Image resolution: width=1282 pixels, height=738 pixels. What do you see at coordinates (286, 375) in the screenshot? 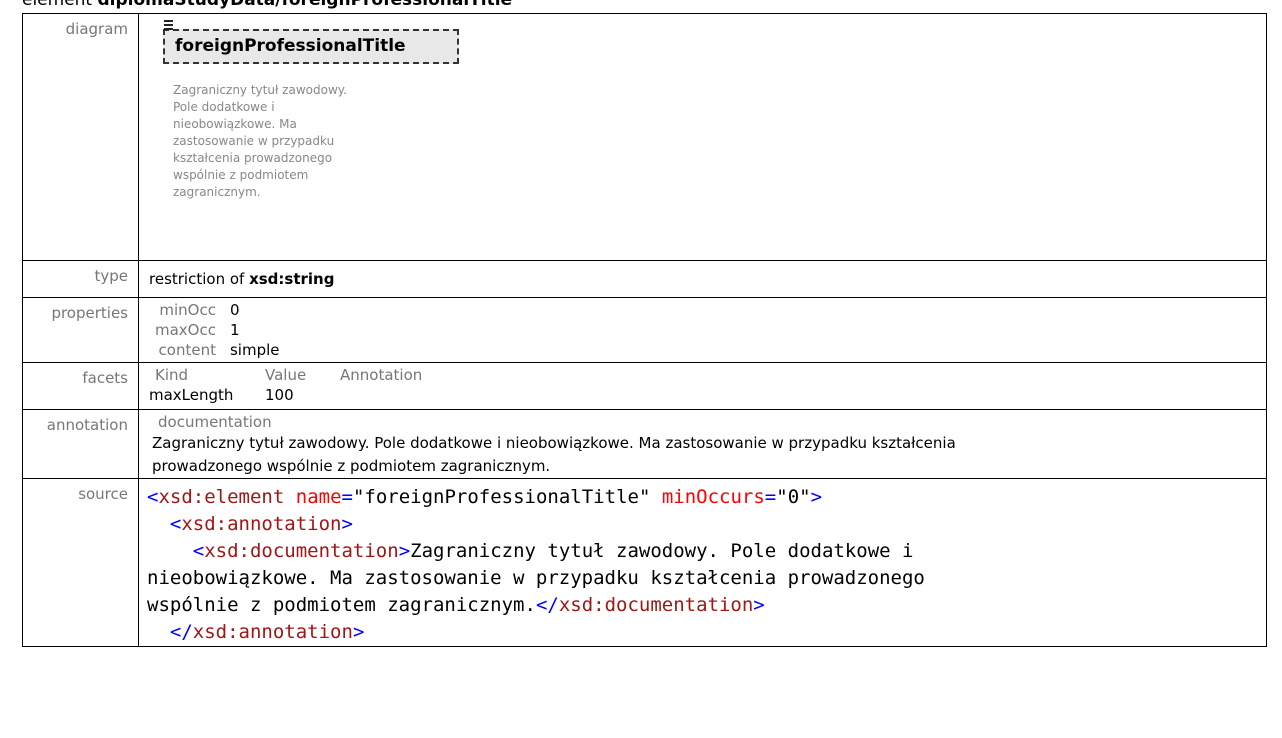
I see `facets-header-value: Value` at bounding box center [286, 375].